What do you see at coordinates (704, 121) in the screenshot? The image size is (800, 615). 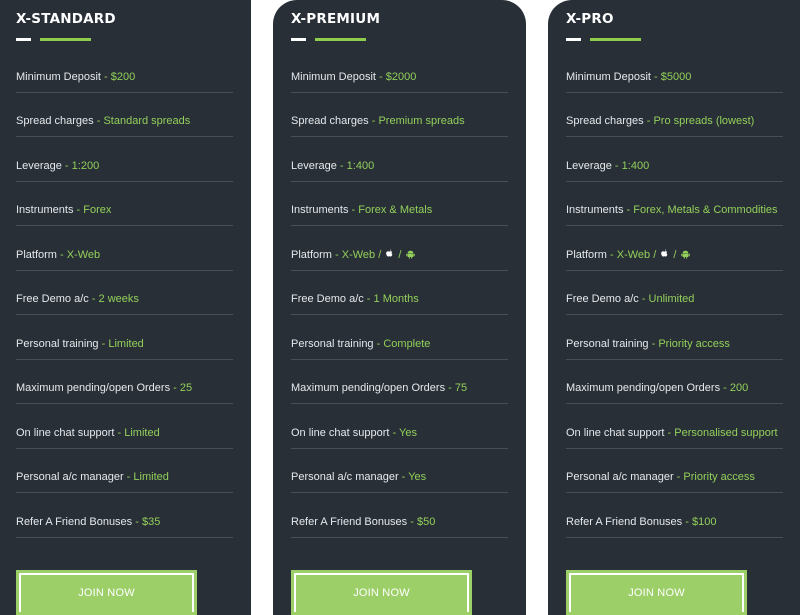 I see `feature-value: Pro spreads (lowest)` at bounding box center [704, 121].